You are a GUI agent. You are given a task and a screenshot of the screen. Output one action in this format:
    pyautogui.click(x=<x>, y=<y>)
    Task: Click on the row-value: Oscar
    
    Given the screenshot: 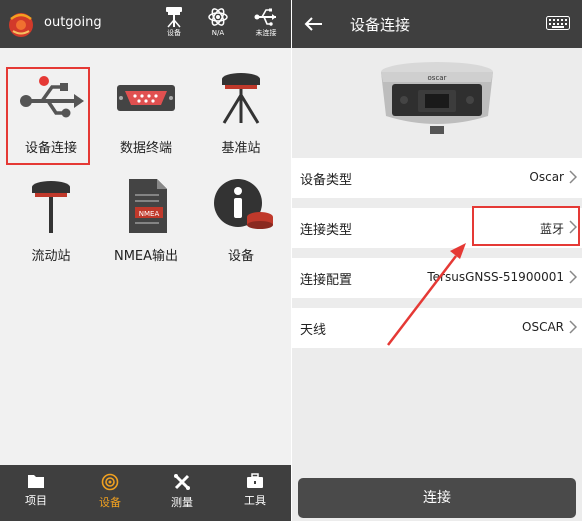 What is the action you would take?
    pyautogui.click(x=546, y=177)
    